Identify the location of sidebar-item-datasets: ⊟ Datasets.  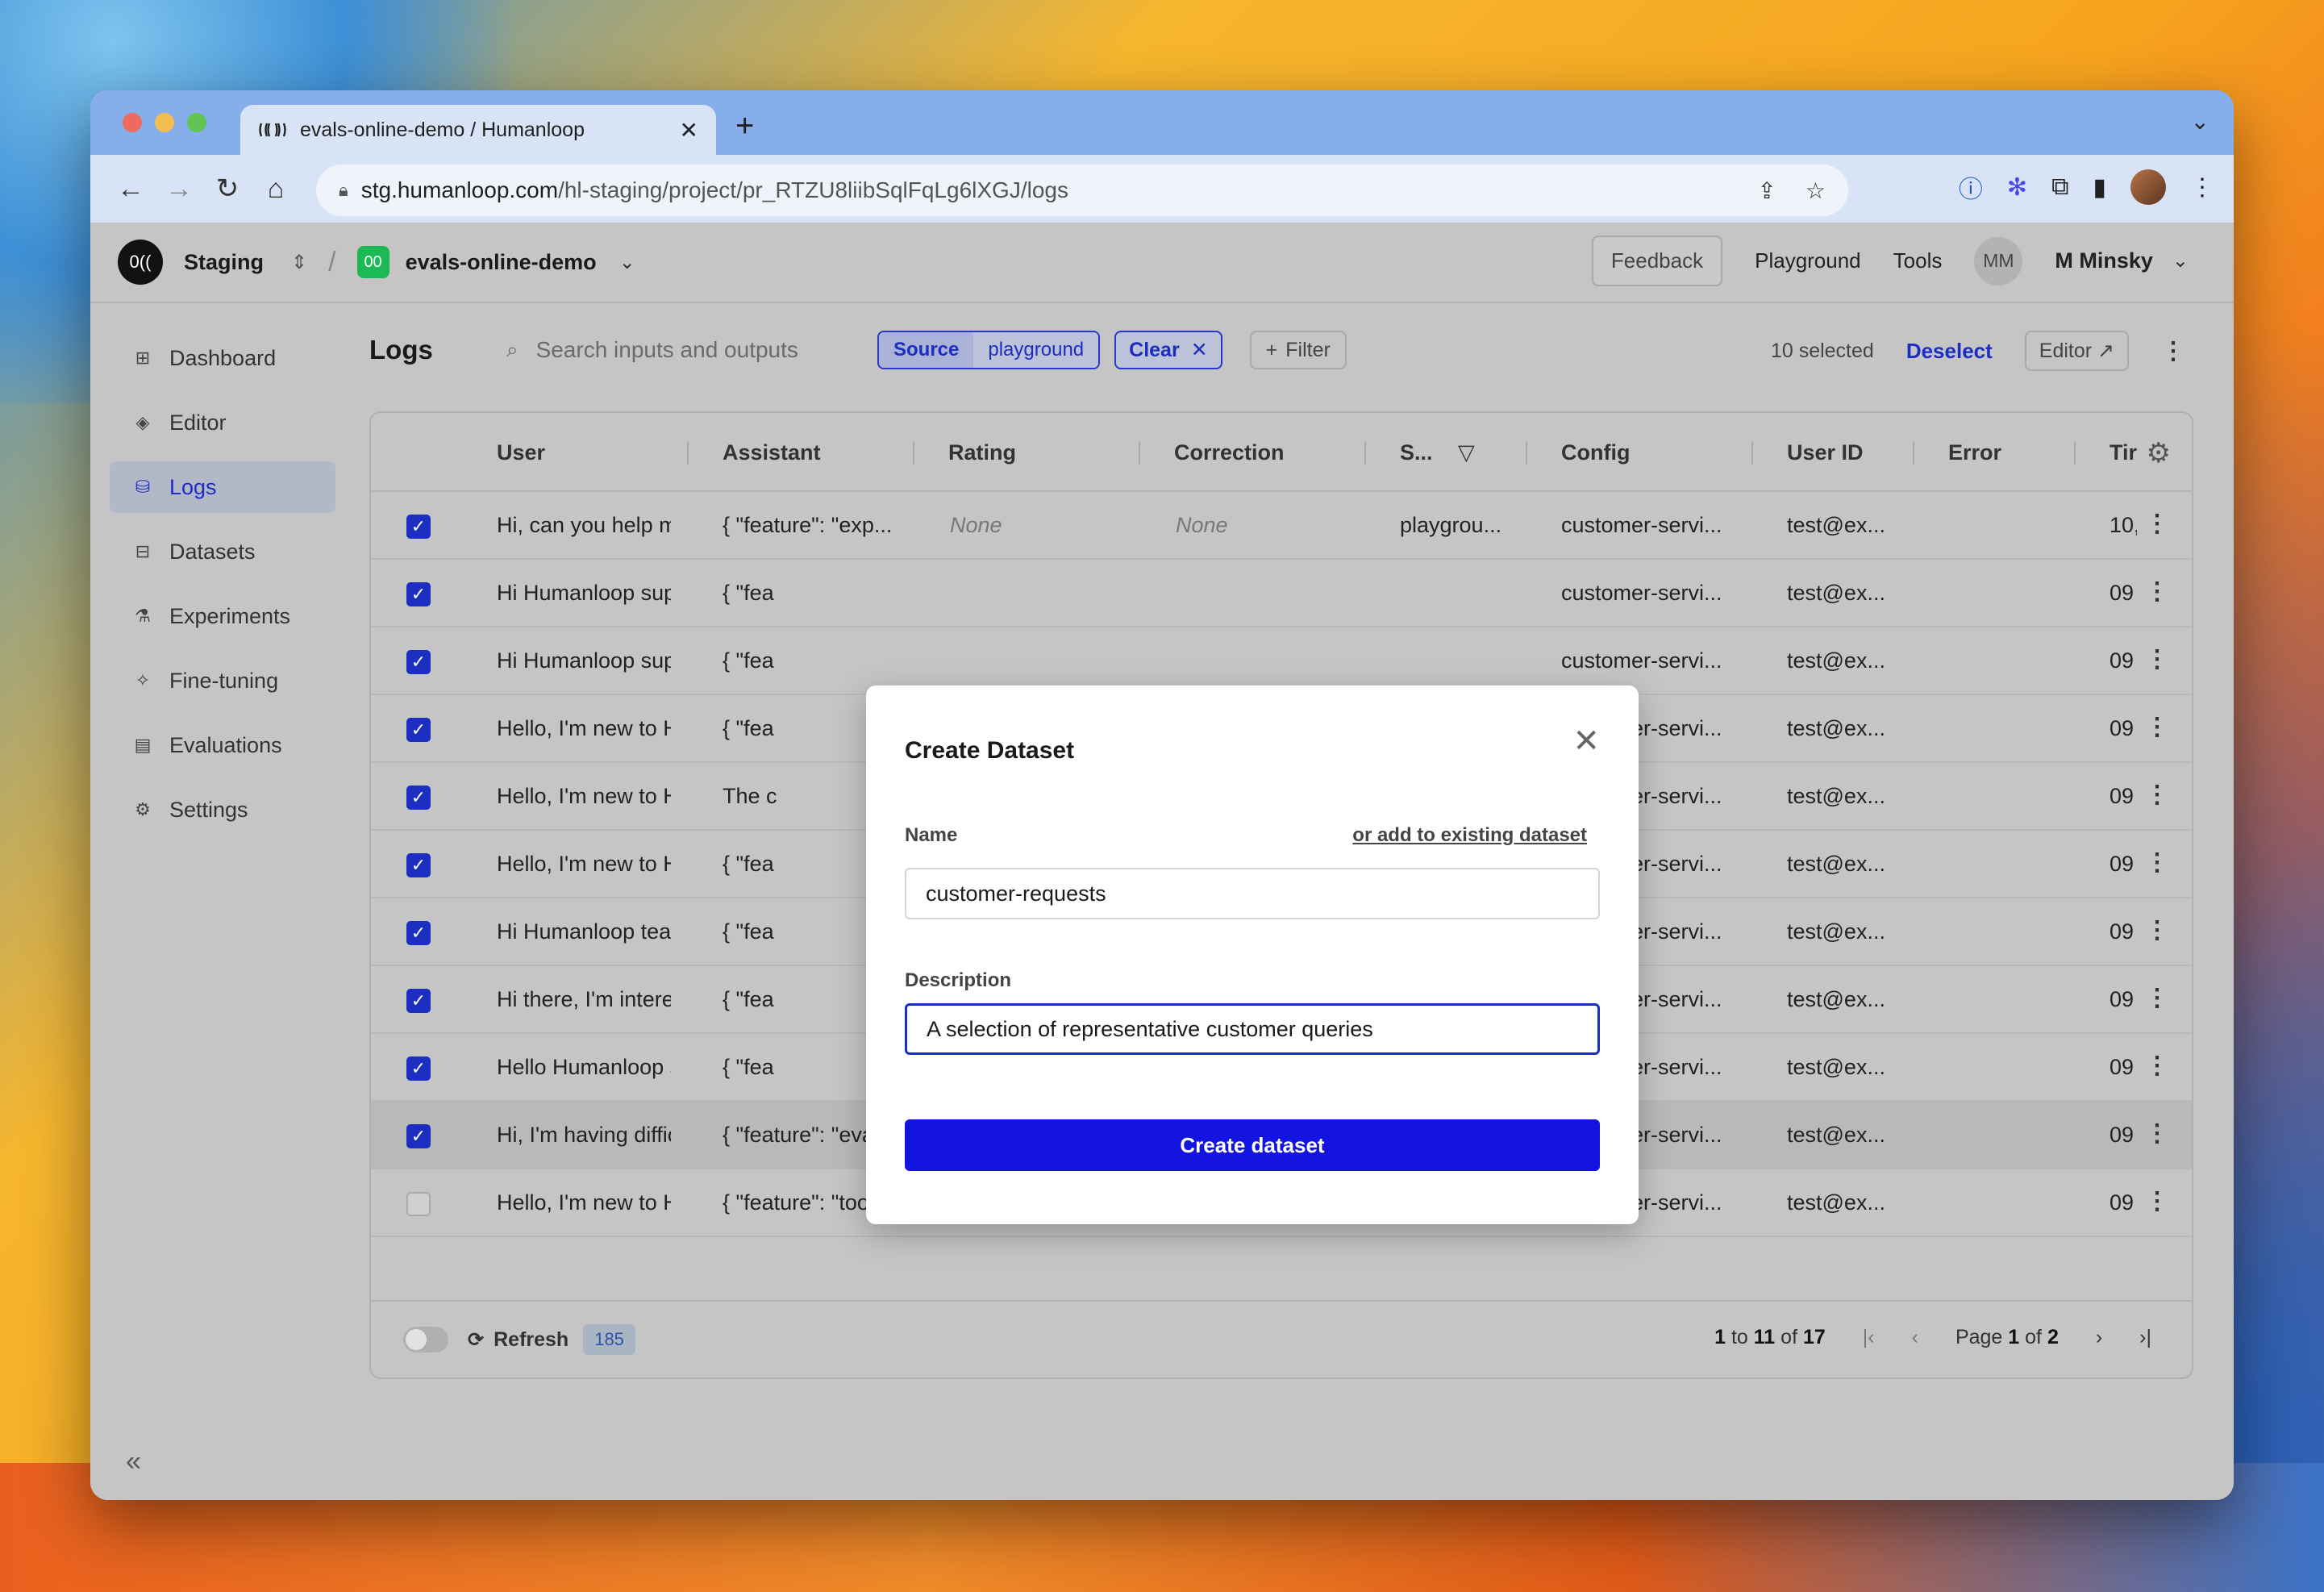
(223, 551).